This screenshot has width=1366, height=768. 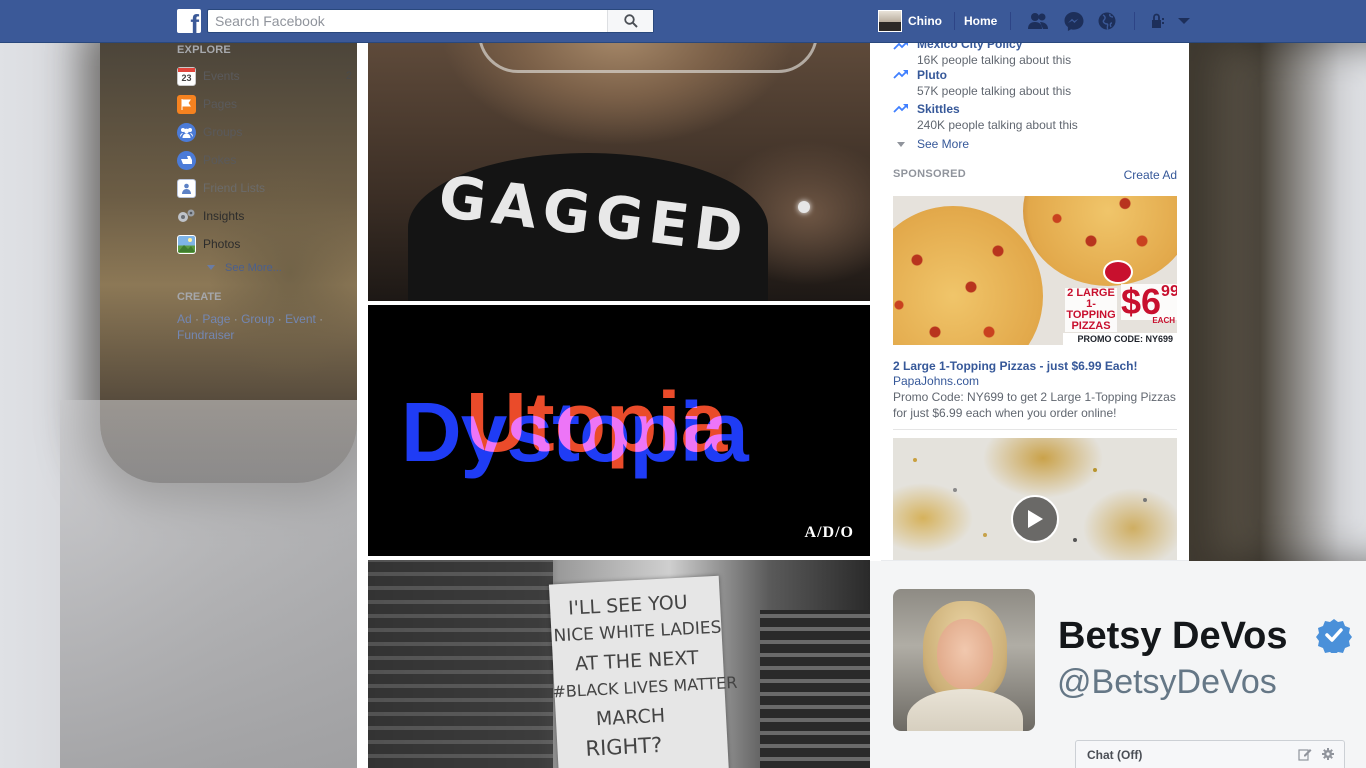 I want to click on search-input, so click(x=408, y=21).